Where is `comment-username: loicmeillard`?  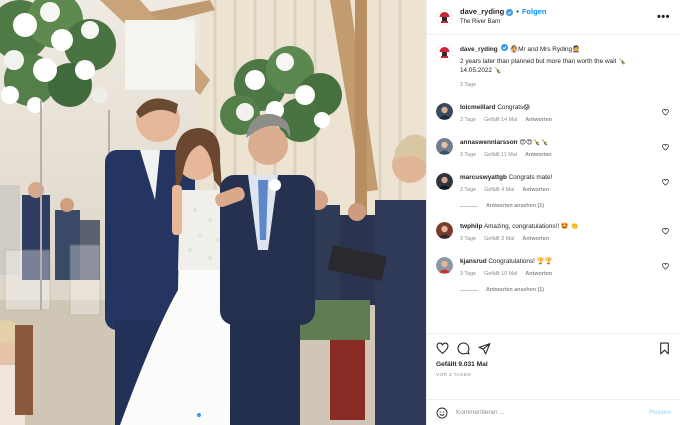 comment-username: loicmeillard is located at coordinates (478, 107).